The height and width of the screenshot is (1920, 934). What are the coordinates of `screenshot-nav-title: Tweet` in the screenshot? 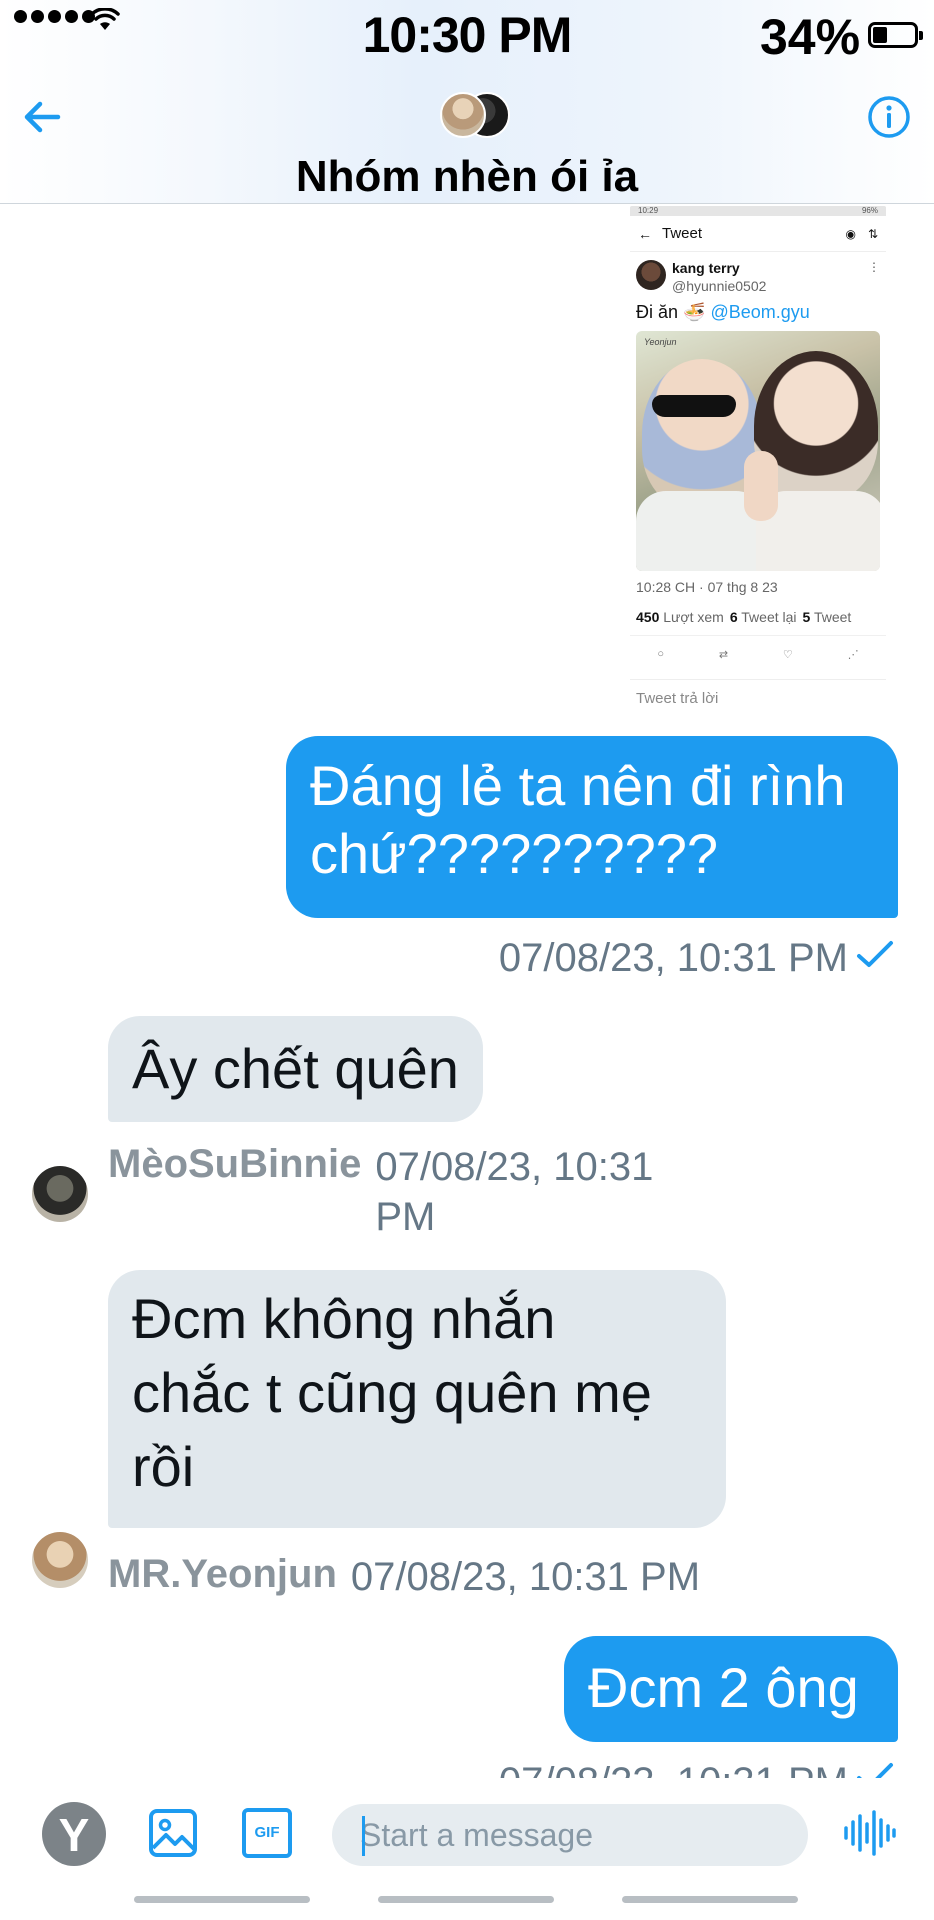 It's located at (682, 233).